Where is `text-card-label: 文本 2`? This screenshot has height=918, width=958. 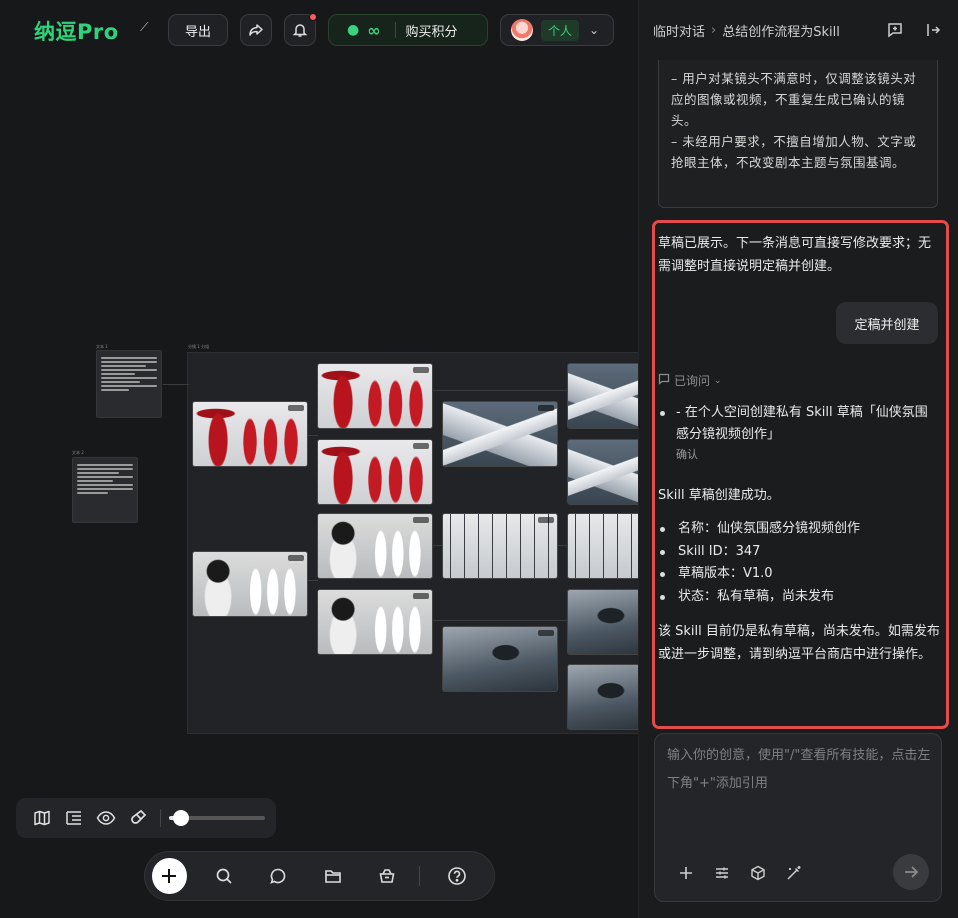 text-card-label: 文本 2 is located at coordinates (78, 452).